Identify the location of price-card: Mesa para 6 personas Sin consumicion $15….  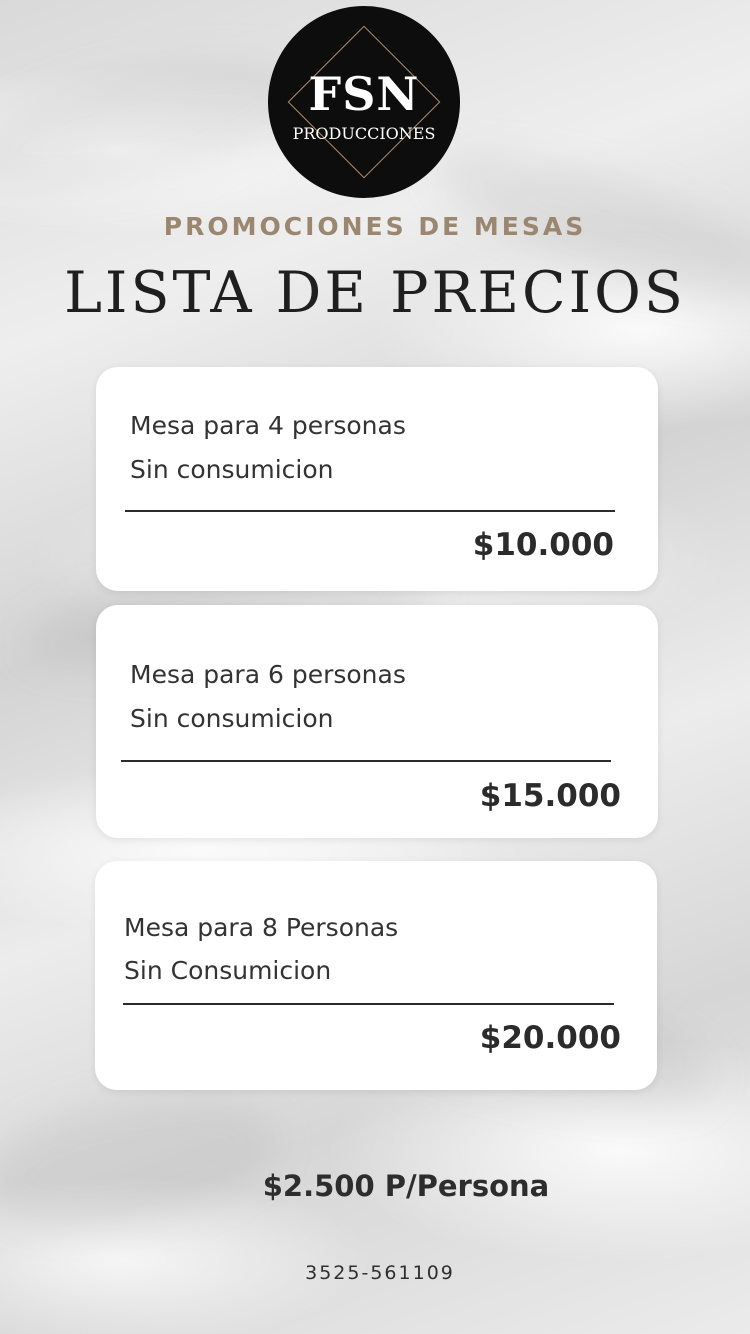
(377, 721).